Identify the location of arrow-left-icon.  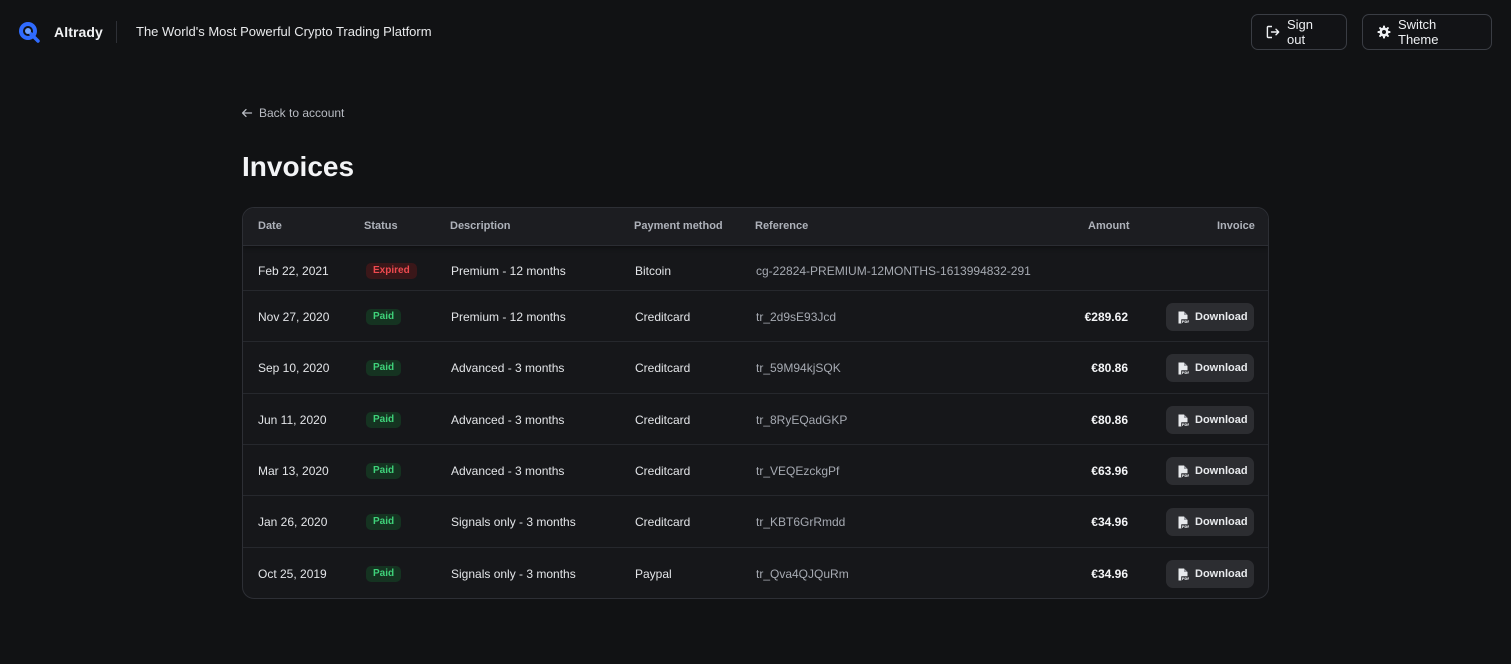
(247, 113).